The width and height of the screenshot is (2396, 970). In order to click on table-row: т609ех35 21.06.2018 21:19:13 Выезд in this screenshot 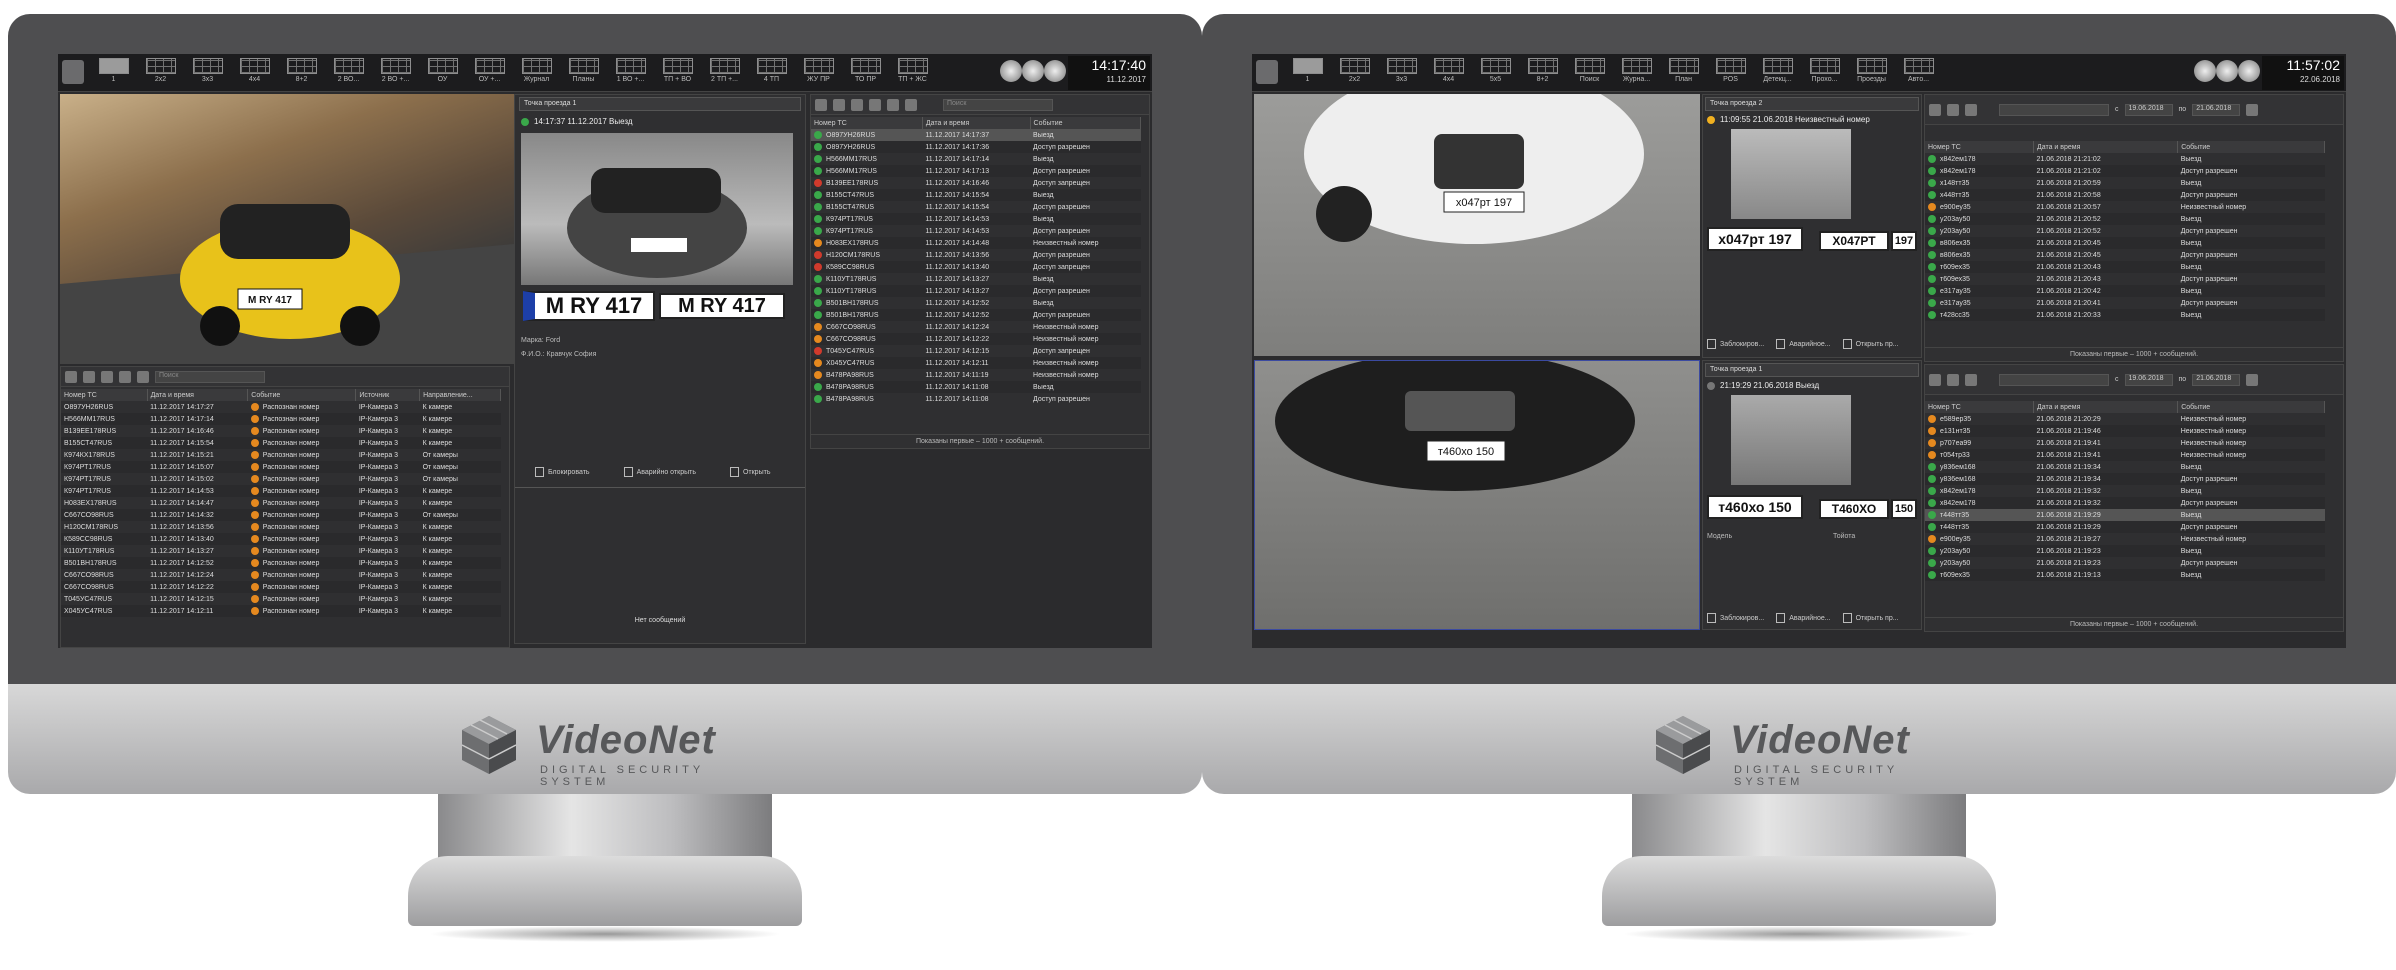, I will do `click(2125, 575)`.